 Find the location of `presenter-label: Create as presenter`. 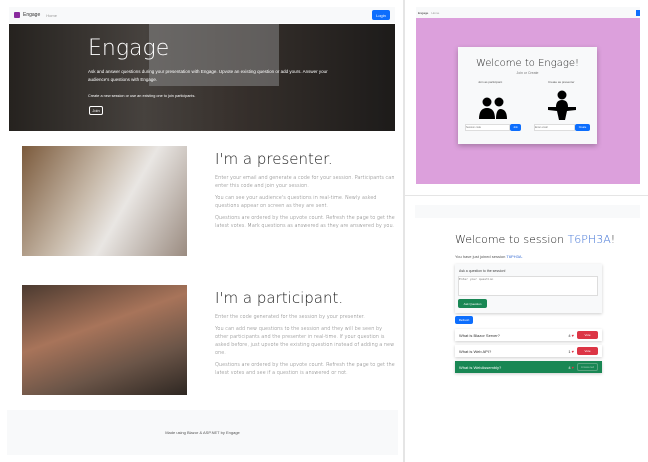

presenter-label: Create as presenter is located at coordinates (561, 82).